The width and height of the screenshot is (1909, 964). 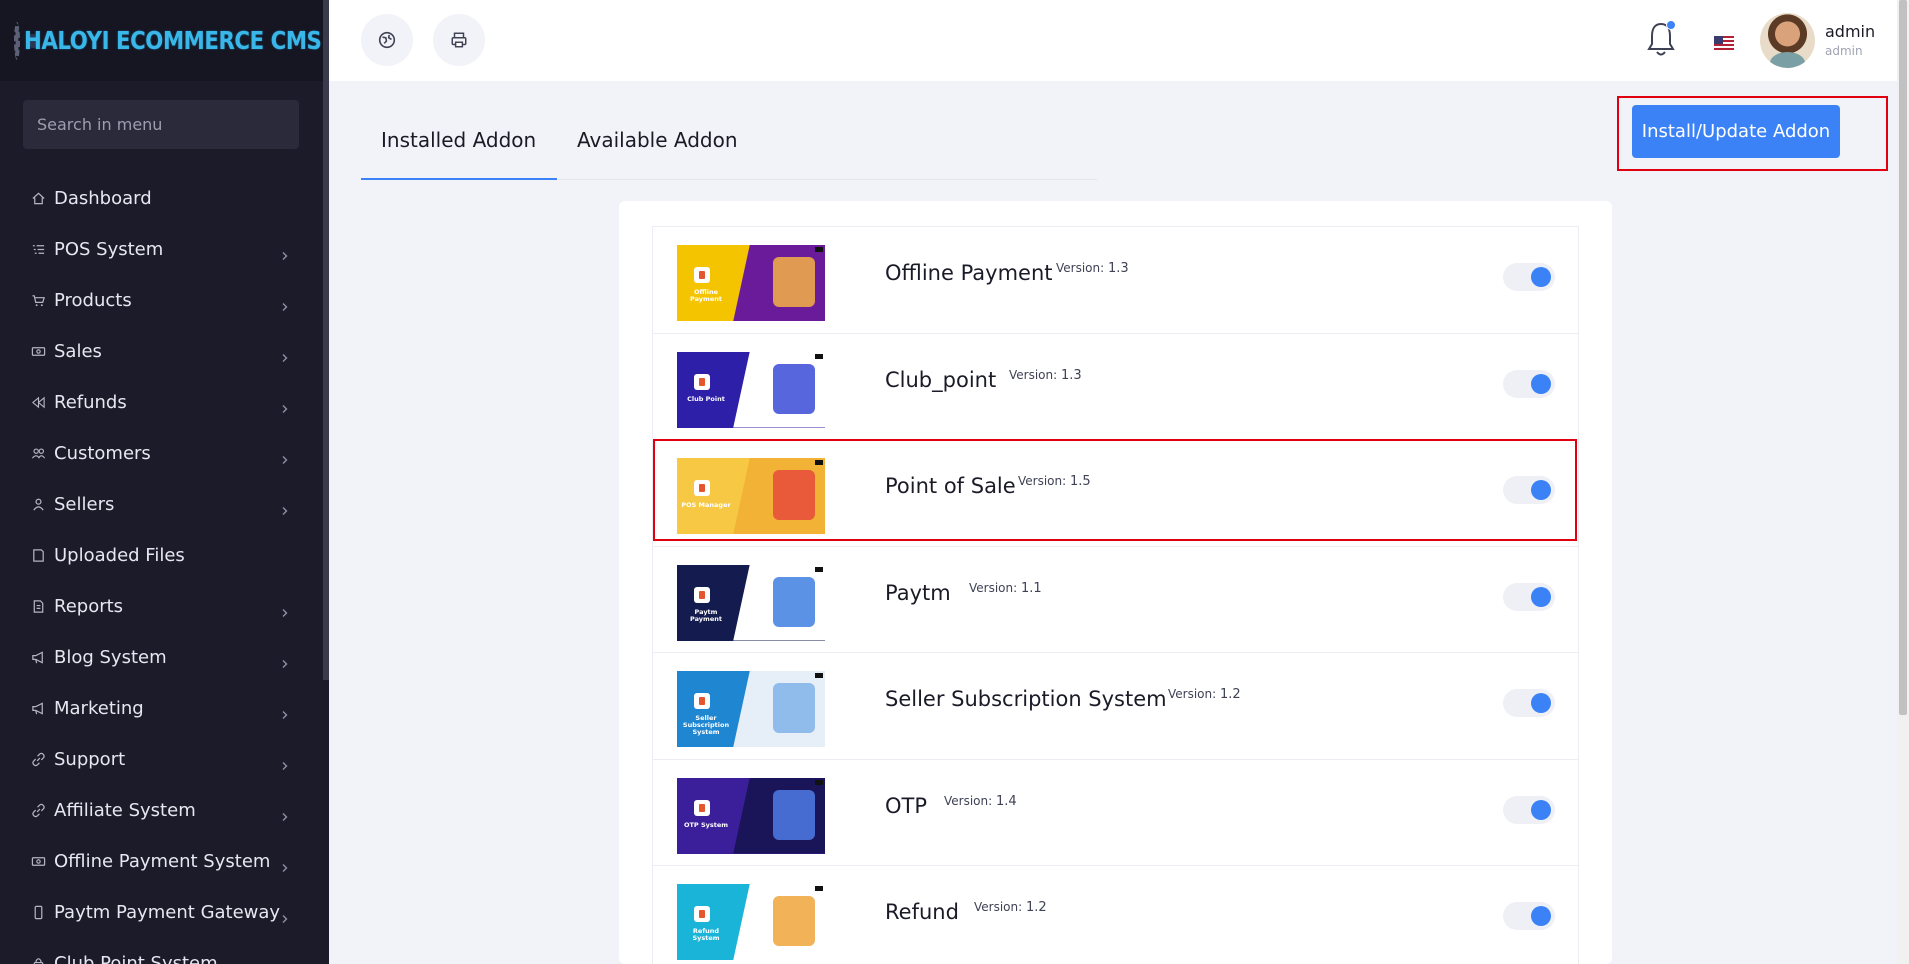 I want to click on sidebar-item-label: Sales, so click(x=78, y=351).